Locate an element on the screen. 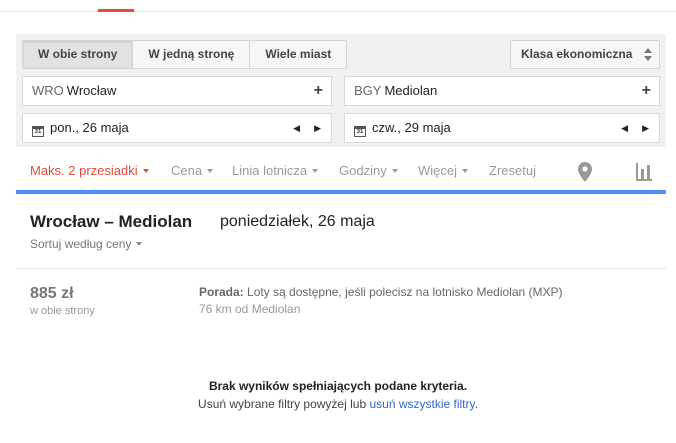 This screenshot has height=443, width=676. tip-label: Porada: is located at coordinates (221, 292).